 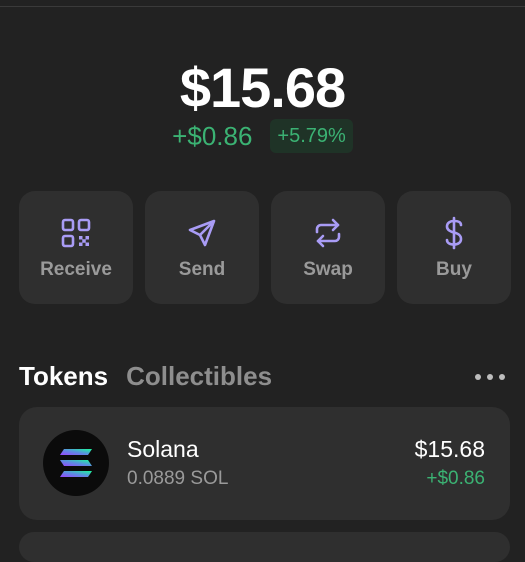 I want to click on send-button: Send, so click(x=202, y=247).